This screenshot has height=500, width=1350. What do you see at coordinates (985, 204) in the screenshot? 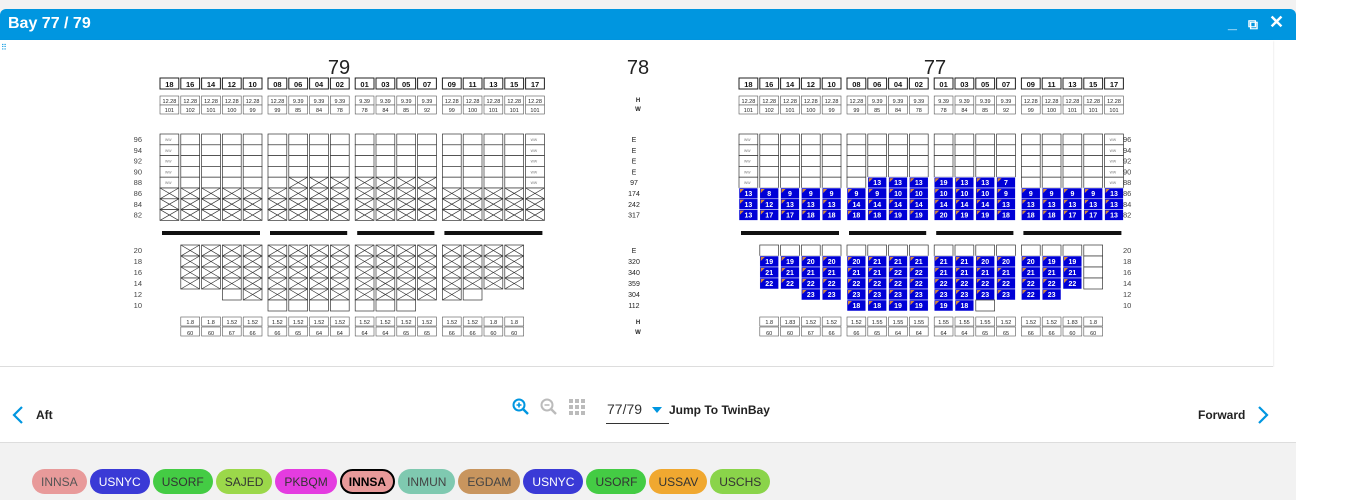
I see `deck-slot: 14` at bounding box center [985, 204].